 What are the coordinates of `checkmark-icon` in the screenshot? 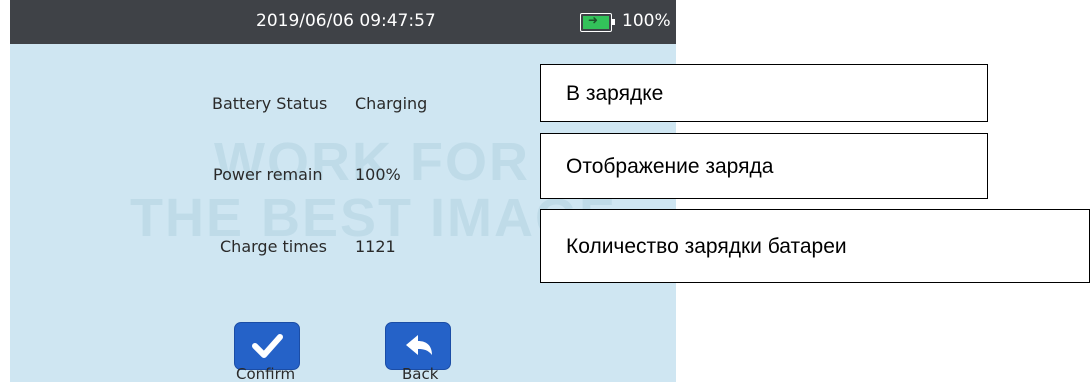 It's located at (267, 346).